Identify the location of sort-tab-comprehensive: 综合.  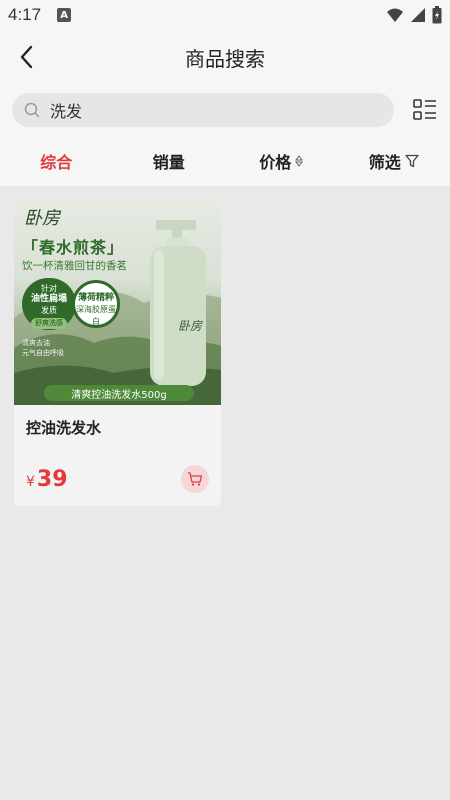
(56, 161).